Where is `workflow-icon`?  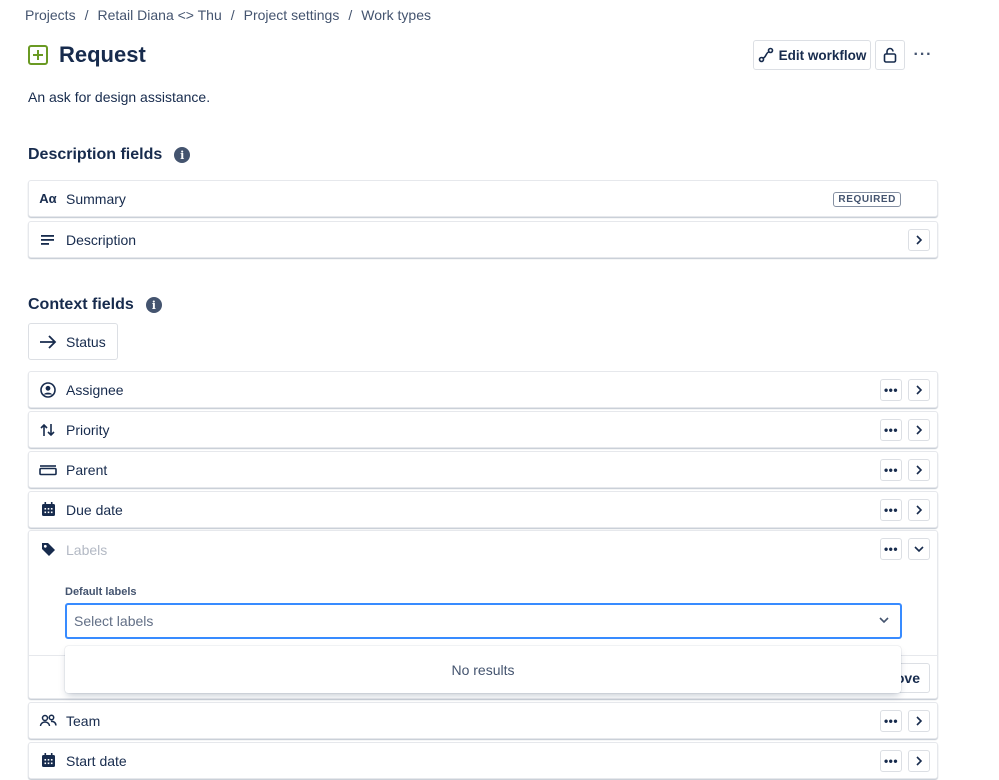 workflow-icon is located at coordinates (765, 55).